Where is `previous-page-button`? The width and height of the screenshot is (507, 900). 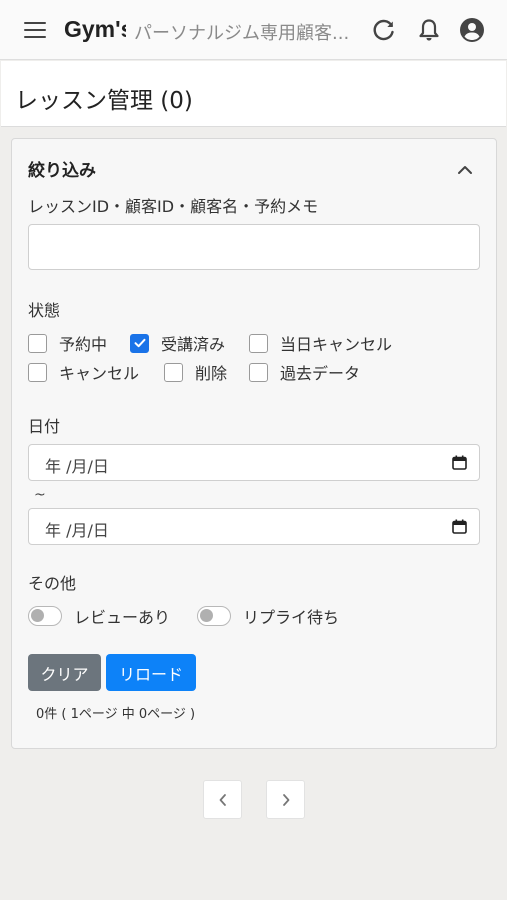 previous-page-button is located at coordinates (222, 799).